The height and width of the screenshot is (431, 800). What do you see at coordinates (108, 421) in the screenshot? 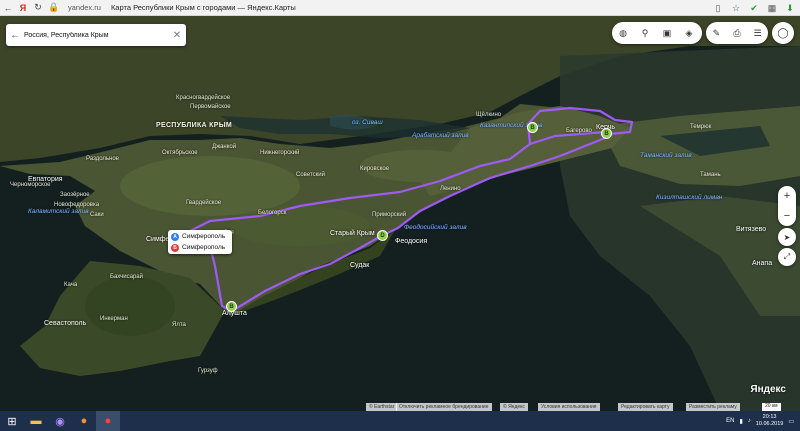
I see `yandex-browser-icon: ●` at bounding box center [108, 421].